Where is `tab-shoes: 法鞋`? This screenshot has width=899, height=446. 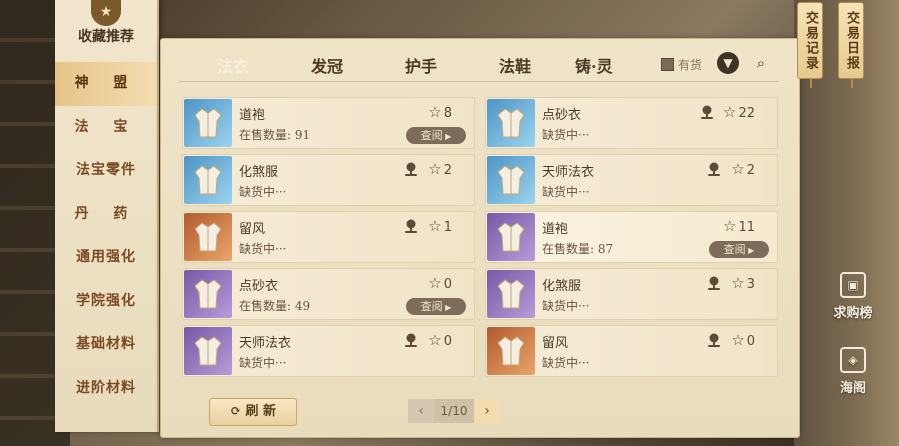 tab-shoes: 法鞋 is located at coordinates (515, 65).